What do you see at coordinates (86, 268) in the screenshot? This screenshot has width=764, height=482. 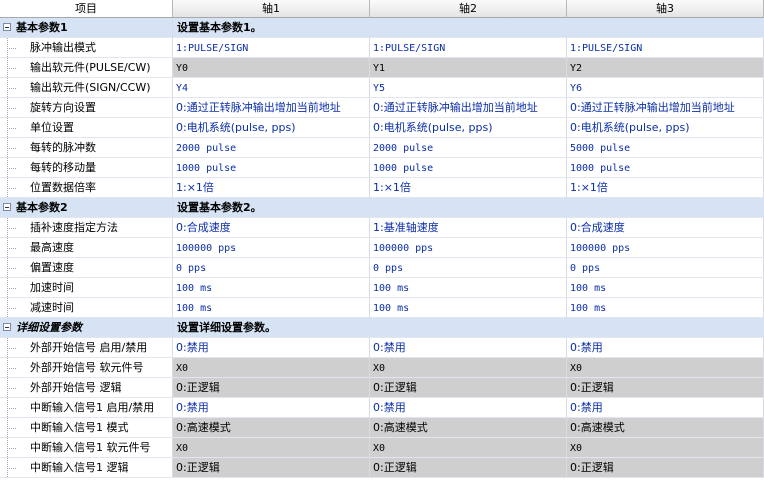 I see `parameter-label-cell: 偏置速度` at bounding box center [86, 268].